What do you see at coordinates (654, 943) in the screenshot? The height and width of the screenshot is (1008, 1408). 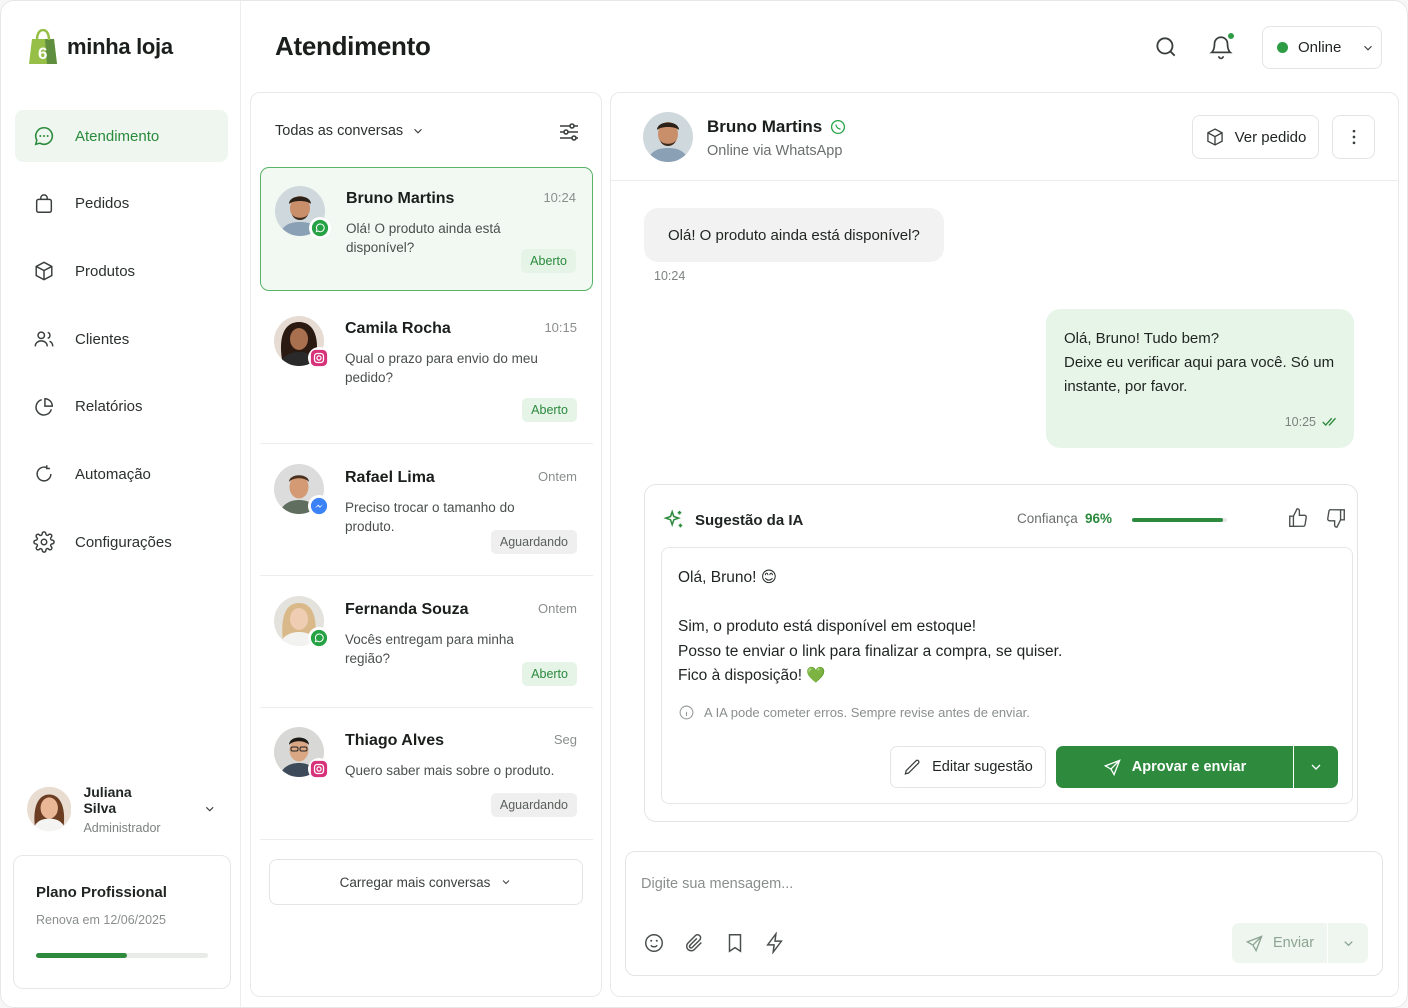 I see `emoji-icon` at bounding box center [654, 943].